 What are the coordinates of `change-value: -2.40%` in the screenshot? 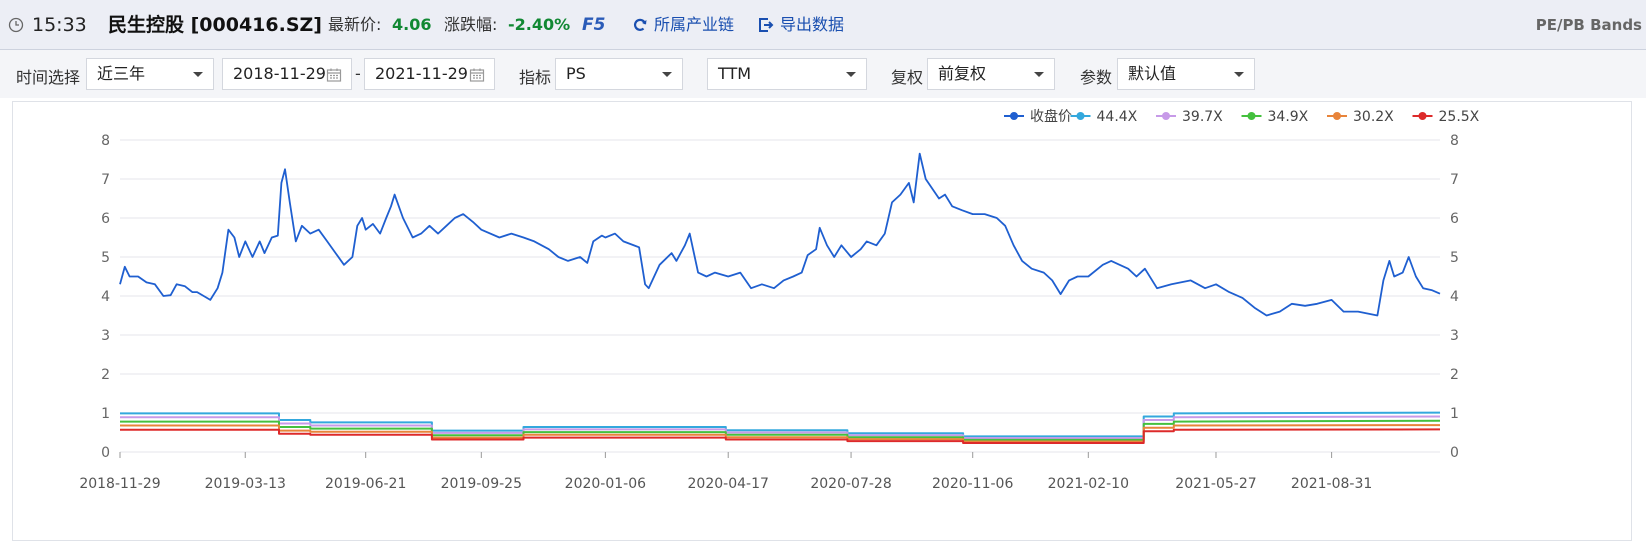 It's located at (539, 24).